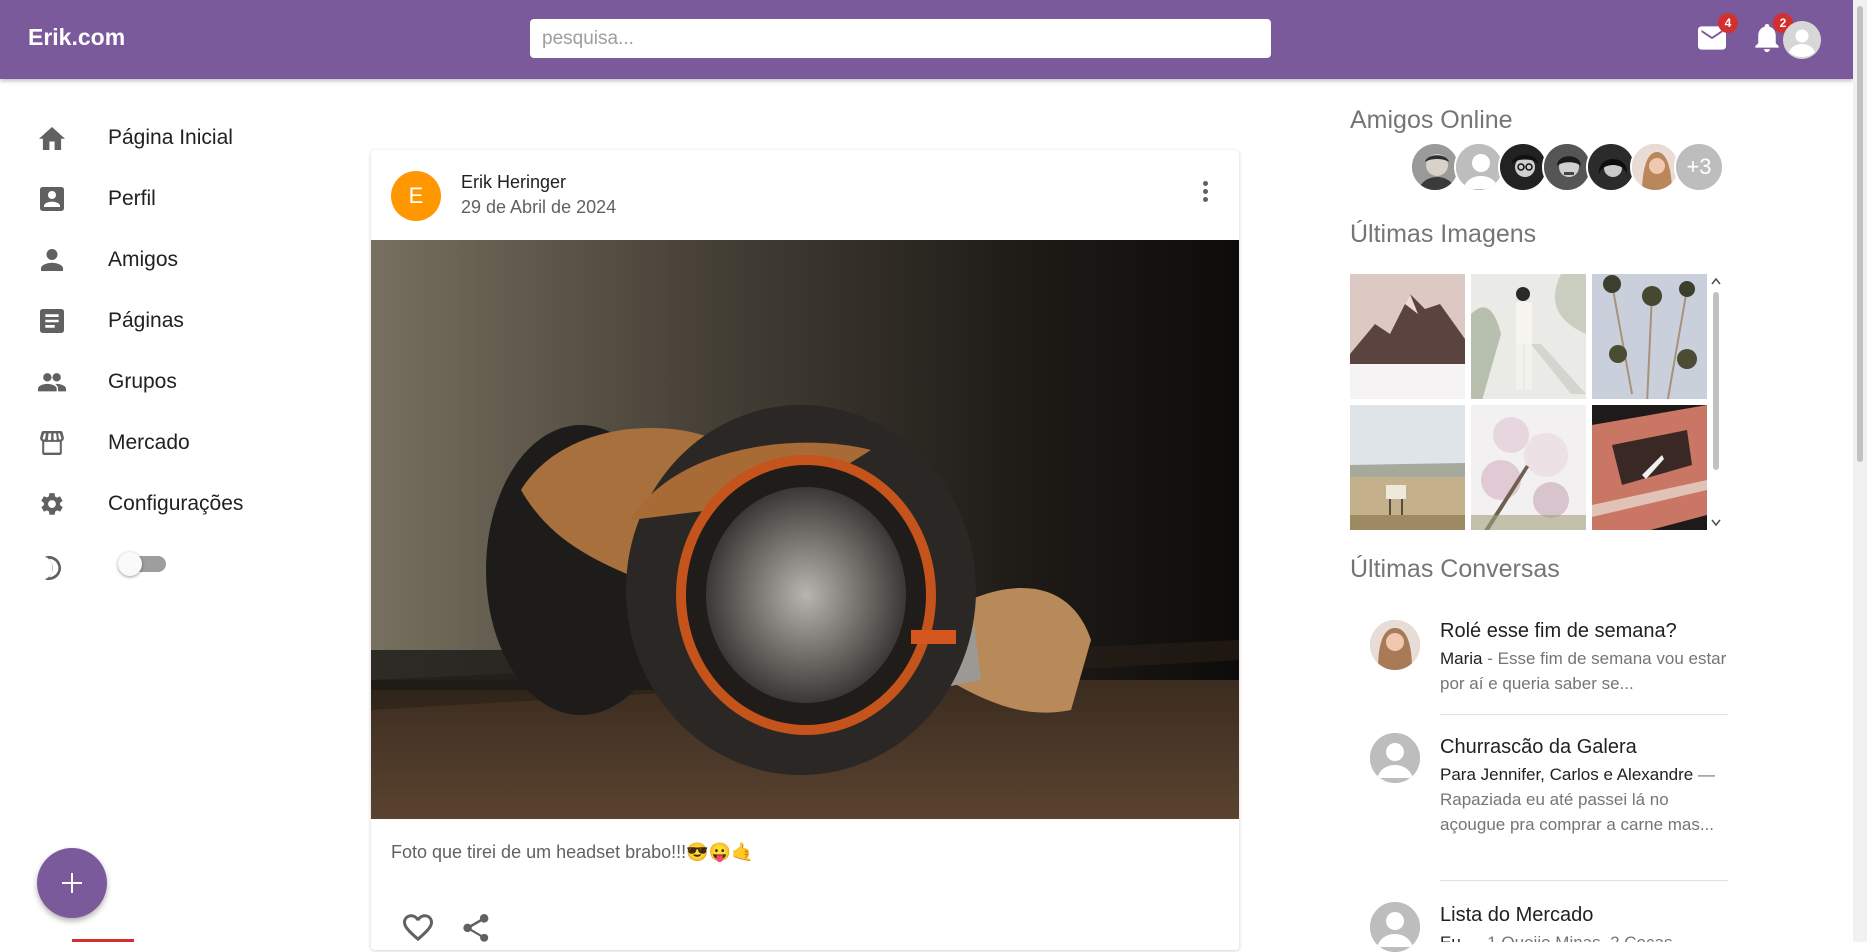 The height and width of the screenshot is (952, 1867). What do you see at coordinates (1538, 747) in the screenshot?
I see `conversation-title: Churrascão da Galera` at bounding box center [1538, 747].